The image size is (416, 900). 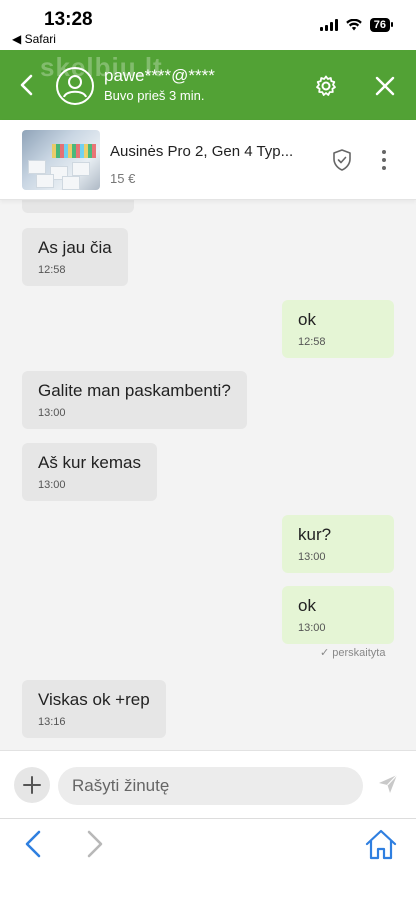 I want to click on attach-button, so click(x=32, y=785).